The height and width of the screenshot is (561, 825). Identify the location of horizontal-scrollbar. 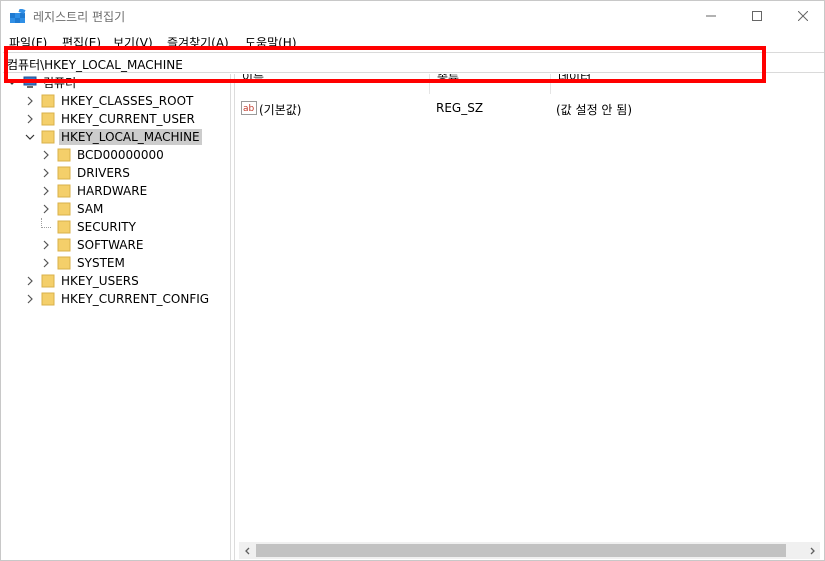
(529, 550).